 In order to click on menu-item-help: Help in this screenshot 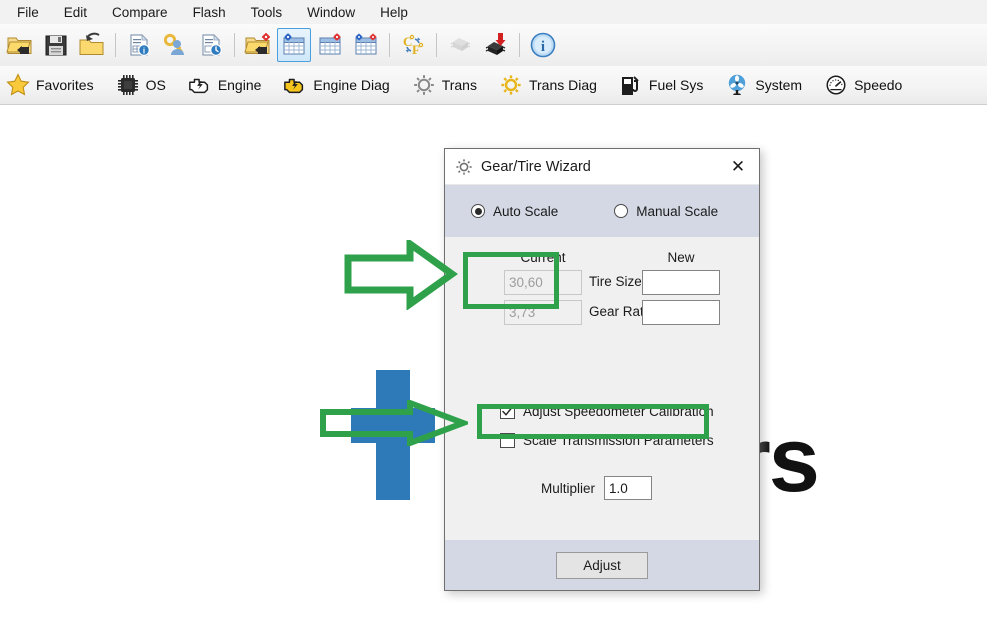, I will do `click(394, 12)`.